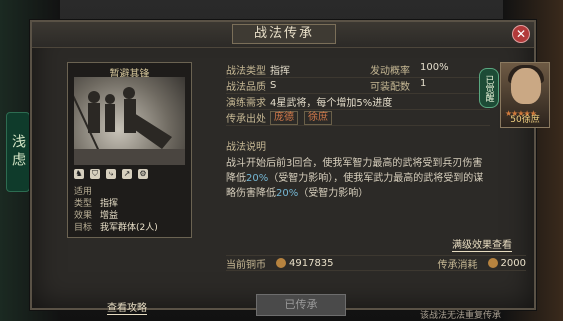 Image resolution: width=563 pixels, height=321 pixels. Describe the element at coordinates (358, 86) in the screenshot. I see `detail-row: 战法品质 S 可装配数 1` at that location.